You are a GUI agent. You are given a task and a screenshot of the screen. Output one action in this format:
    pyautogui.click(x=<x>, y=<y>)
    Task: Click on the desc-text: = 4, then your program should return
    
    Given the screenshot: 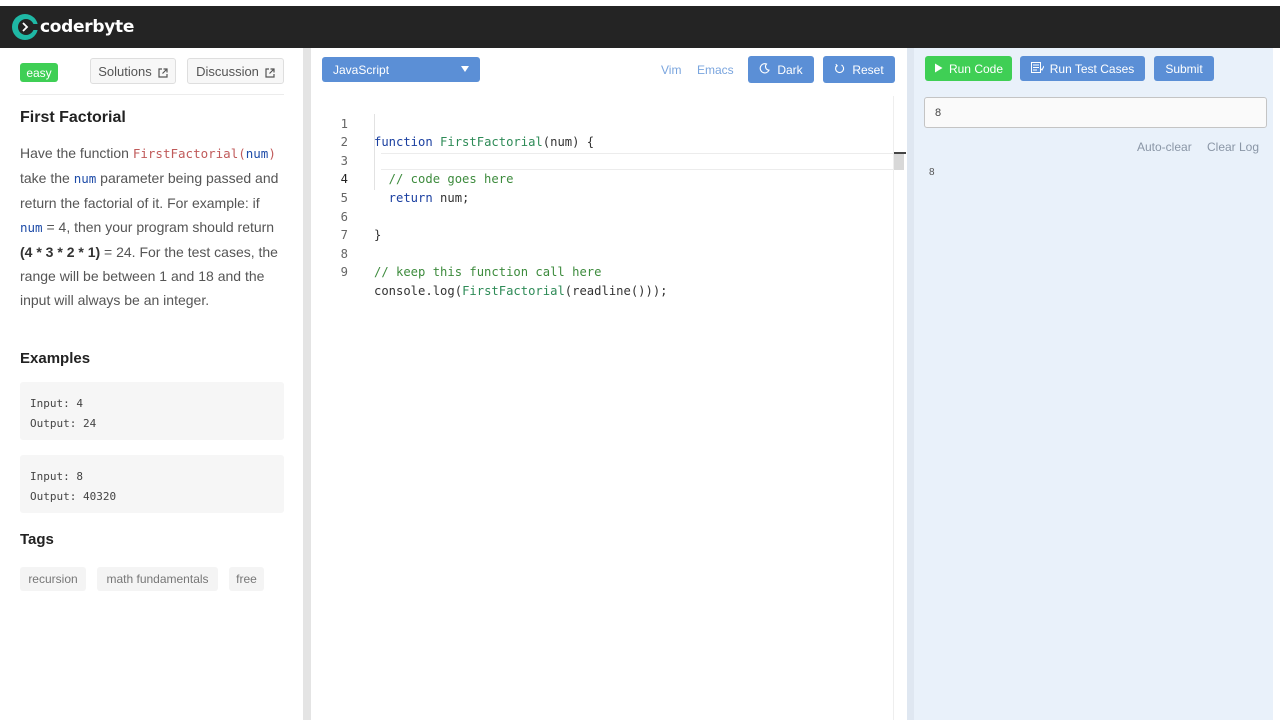 What is the action you would take?
    pyautogui.click(x=158, y=227)
    